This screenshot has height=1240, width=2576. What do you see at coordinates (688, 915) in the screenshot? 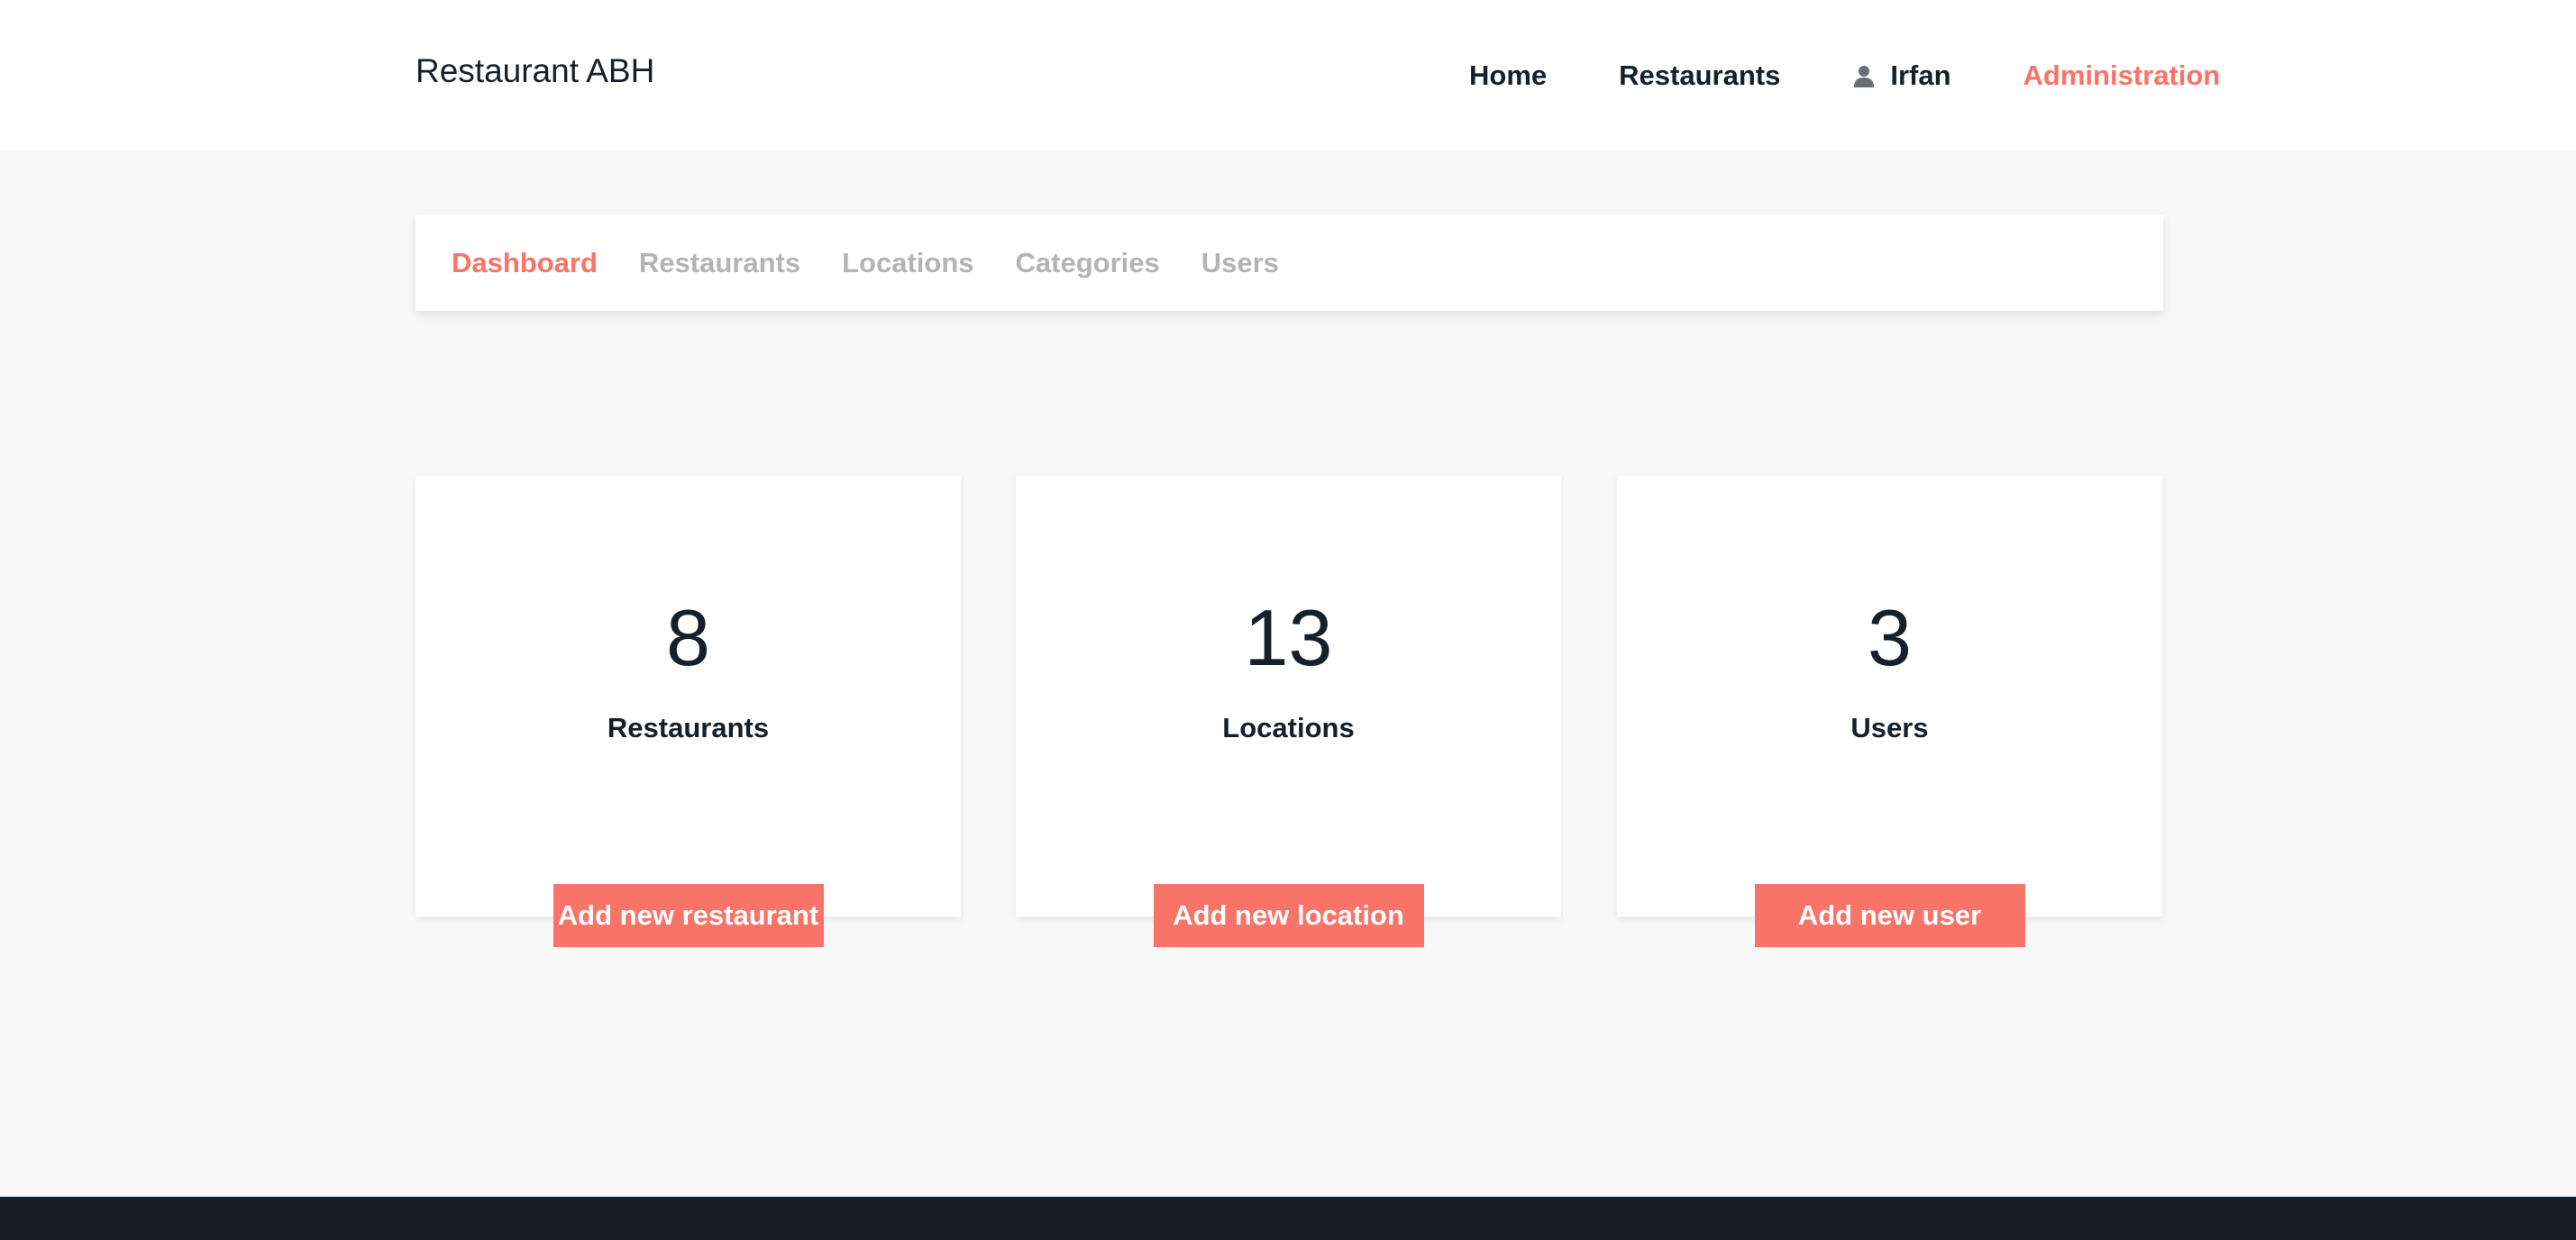
I see `add-restaurant-button: Add new restaurant` at bounding box center [688, 915].